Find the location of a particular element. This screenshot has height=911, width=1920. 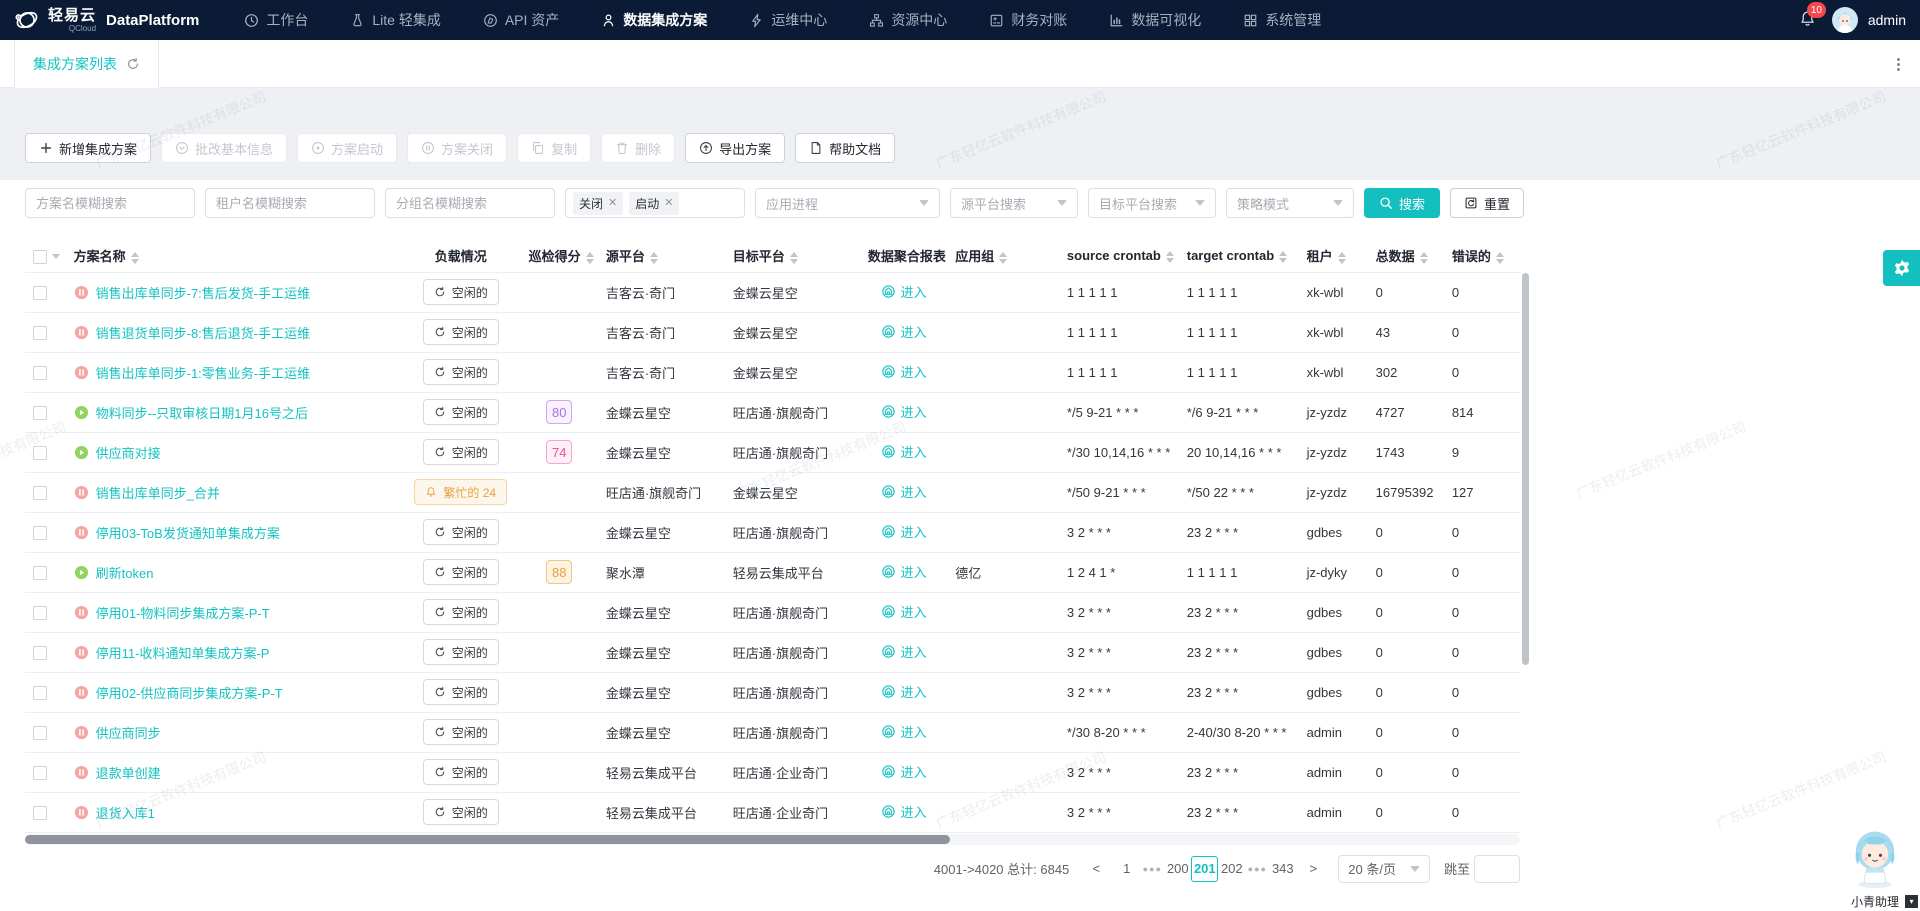

vertical-scrollbar-thumb is located at coordinates (1525, 469).